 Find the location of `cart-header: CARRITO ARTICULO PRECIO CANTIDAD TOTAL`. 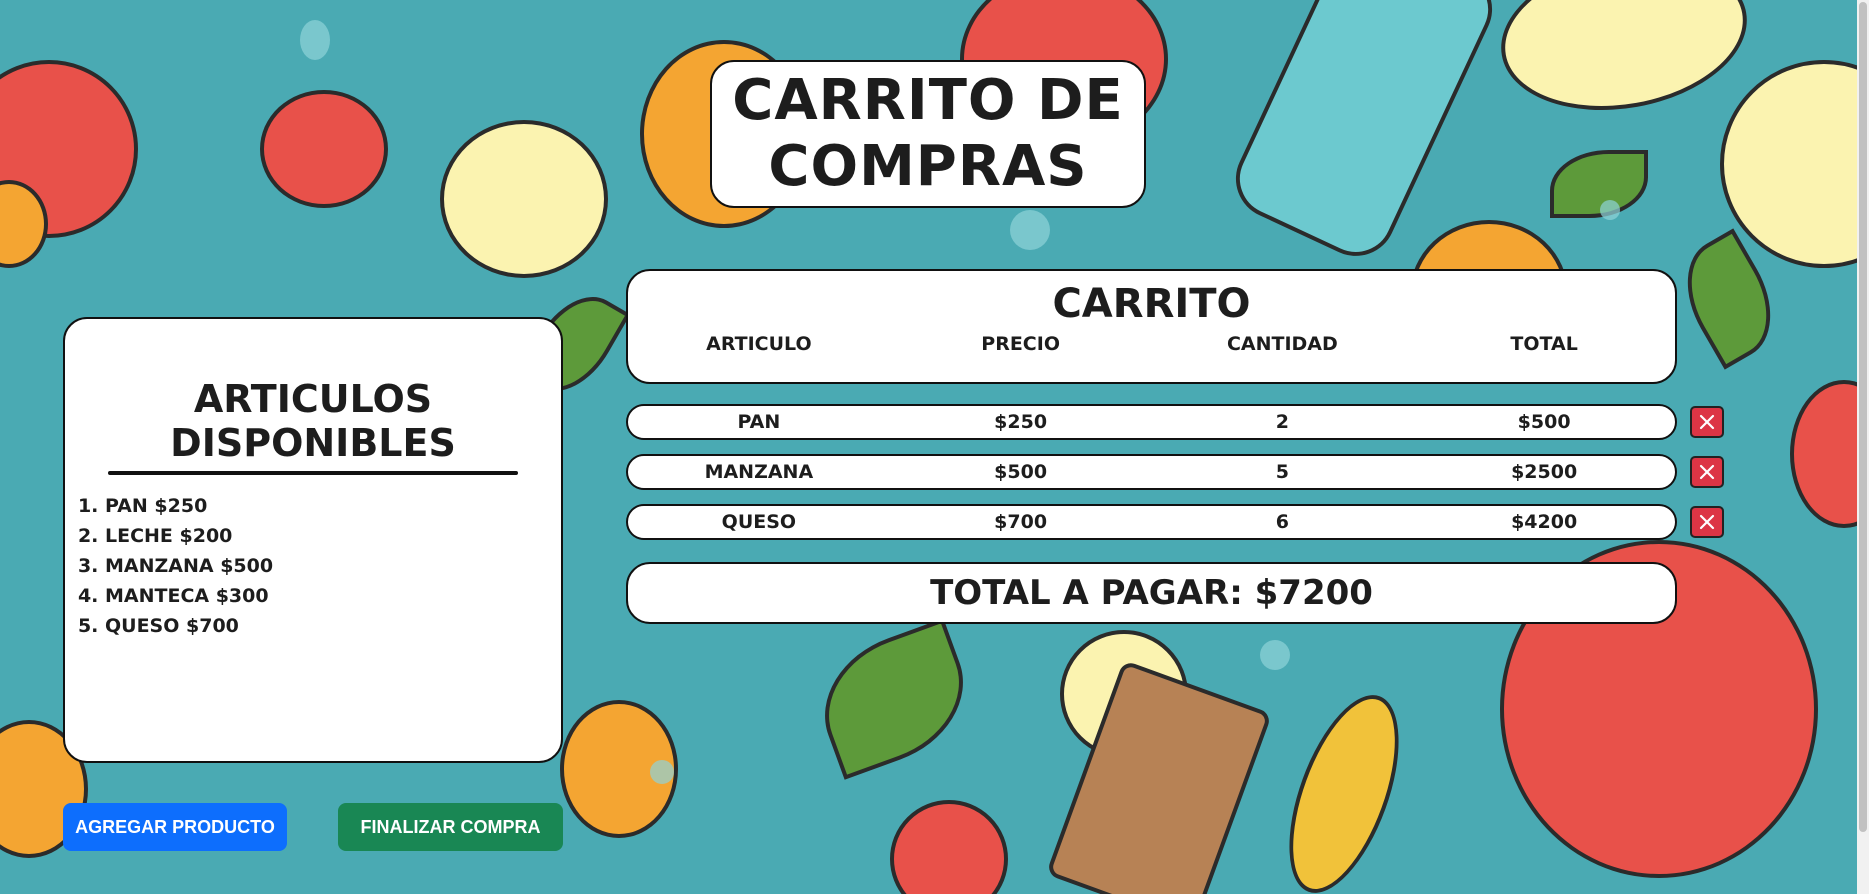

cart-header: CARRITO ARTICULO PRECIO CANTIDAD TOTAL is located at coordinates (1151, 326).